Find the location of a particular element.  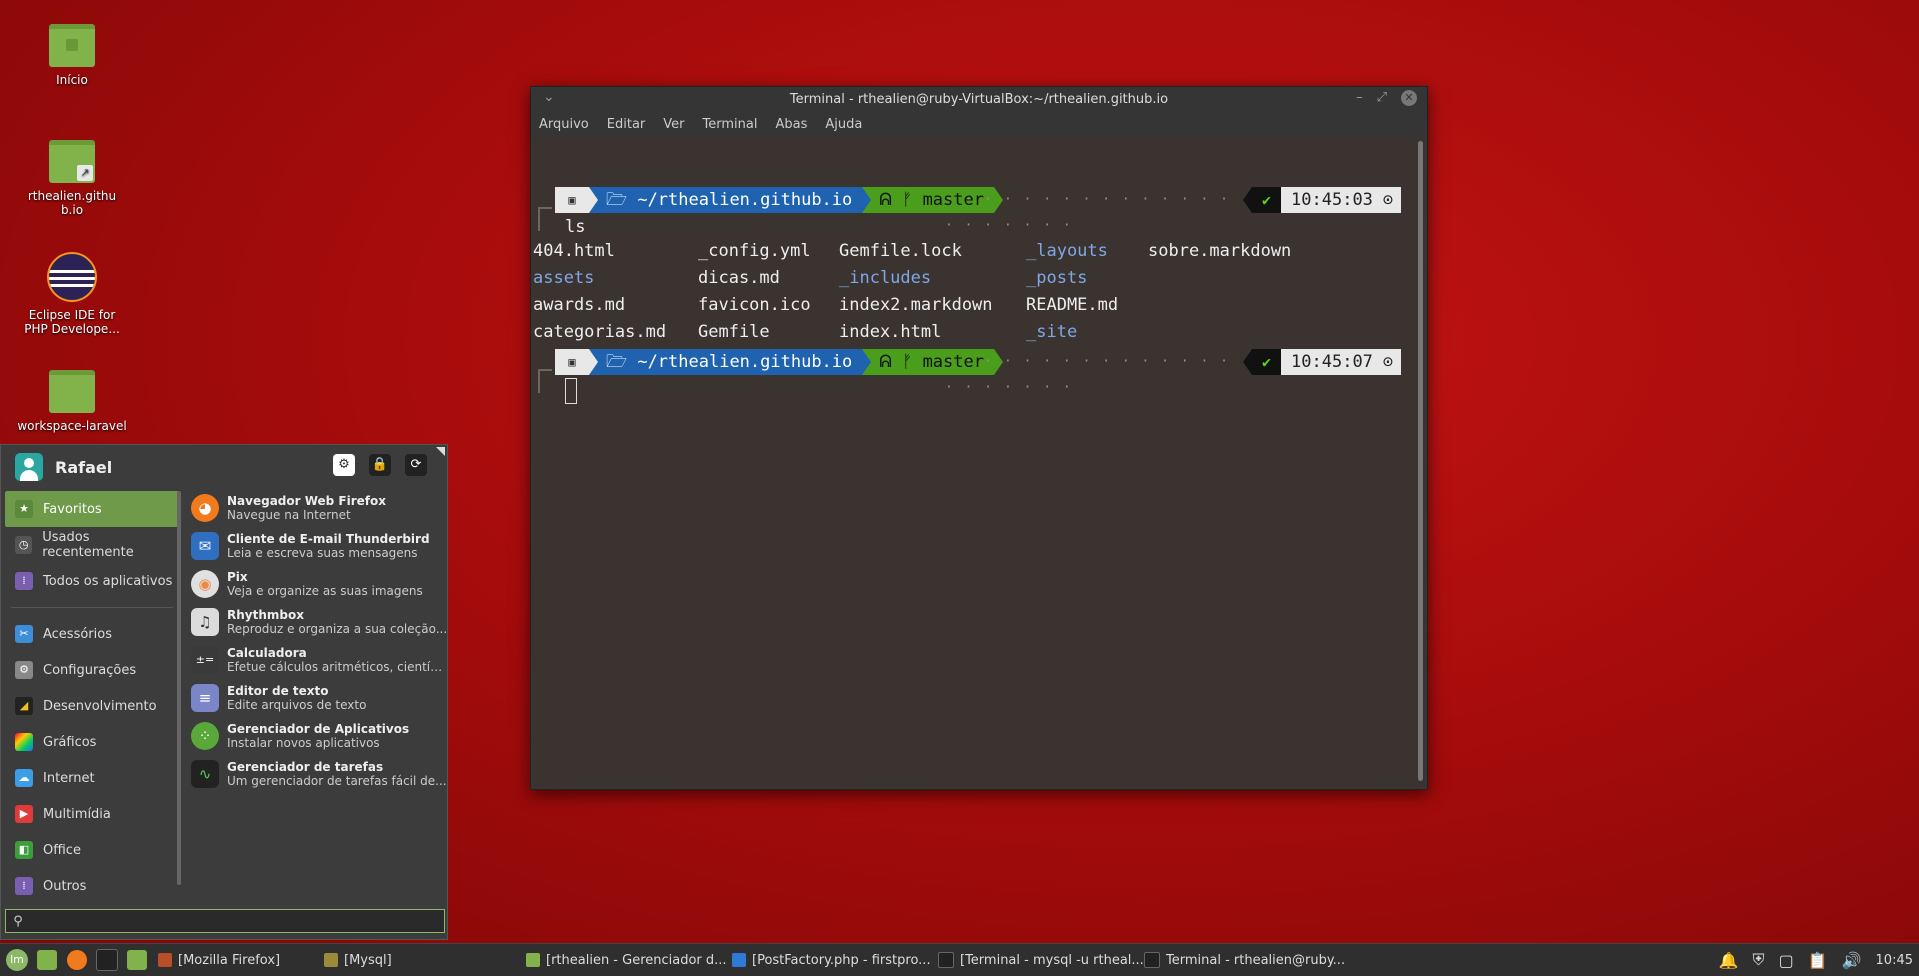

menu-ver: Ver is located at coordinates (673, 124).